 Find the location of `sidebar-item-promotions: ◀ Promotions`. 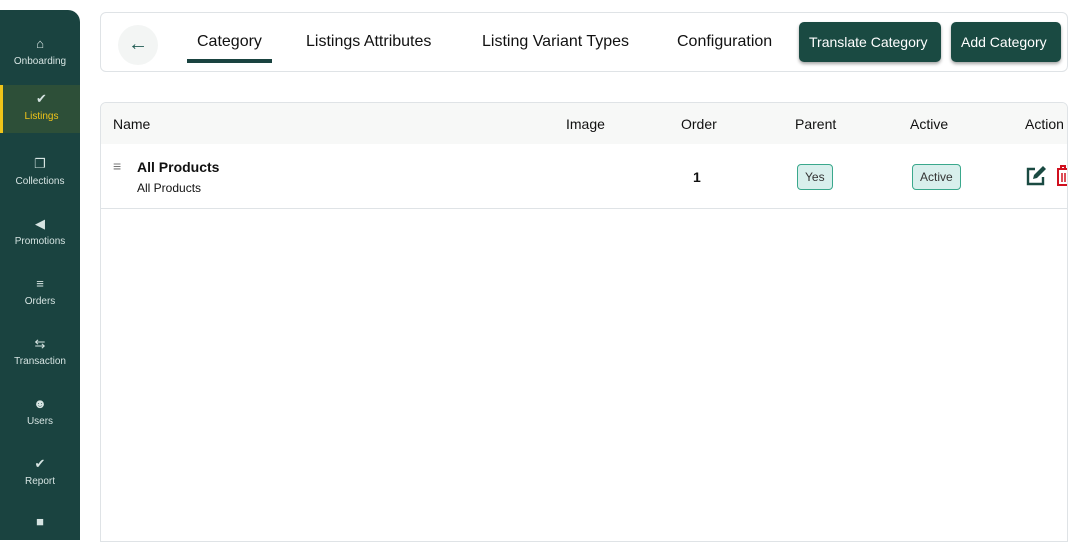

sidebar-item-promotions: ◀ Promotions is located at coordinates (40, 234).